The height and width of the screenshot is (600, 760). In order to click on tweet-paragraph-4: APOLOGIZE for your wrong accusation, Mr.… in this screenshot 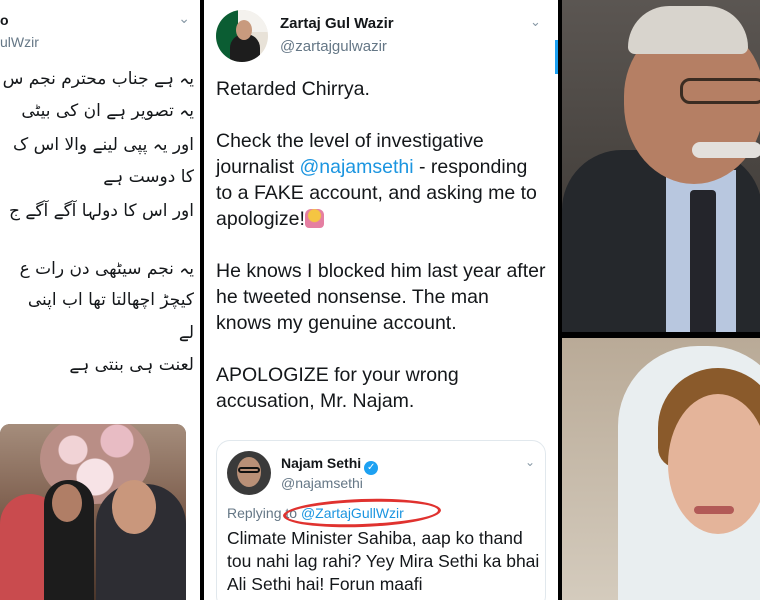, I will do `click(337, 388)`.